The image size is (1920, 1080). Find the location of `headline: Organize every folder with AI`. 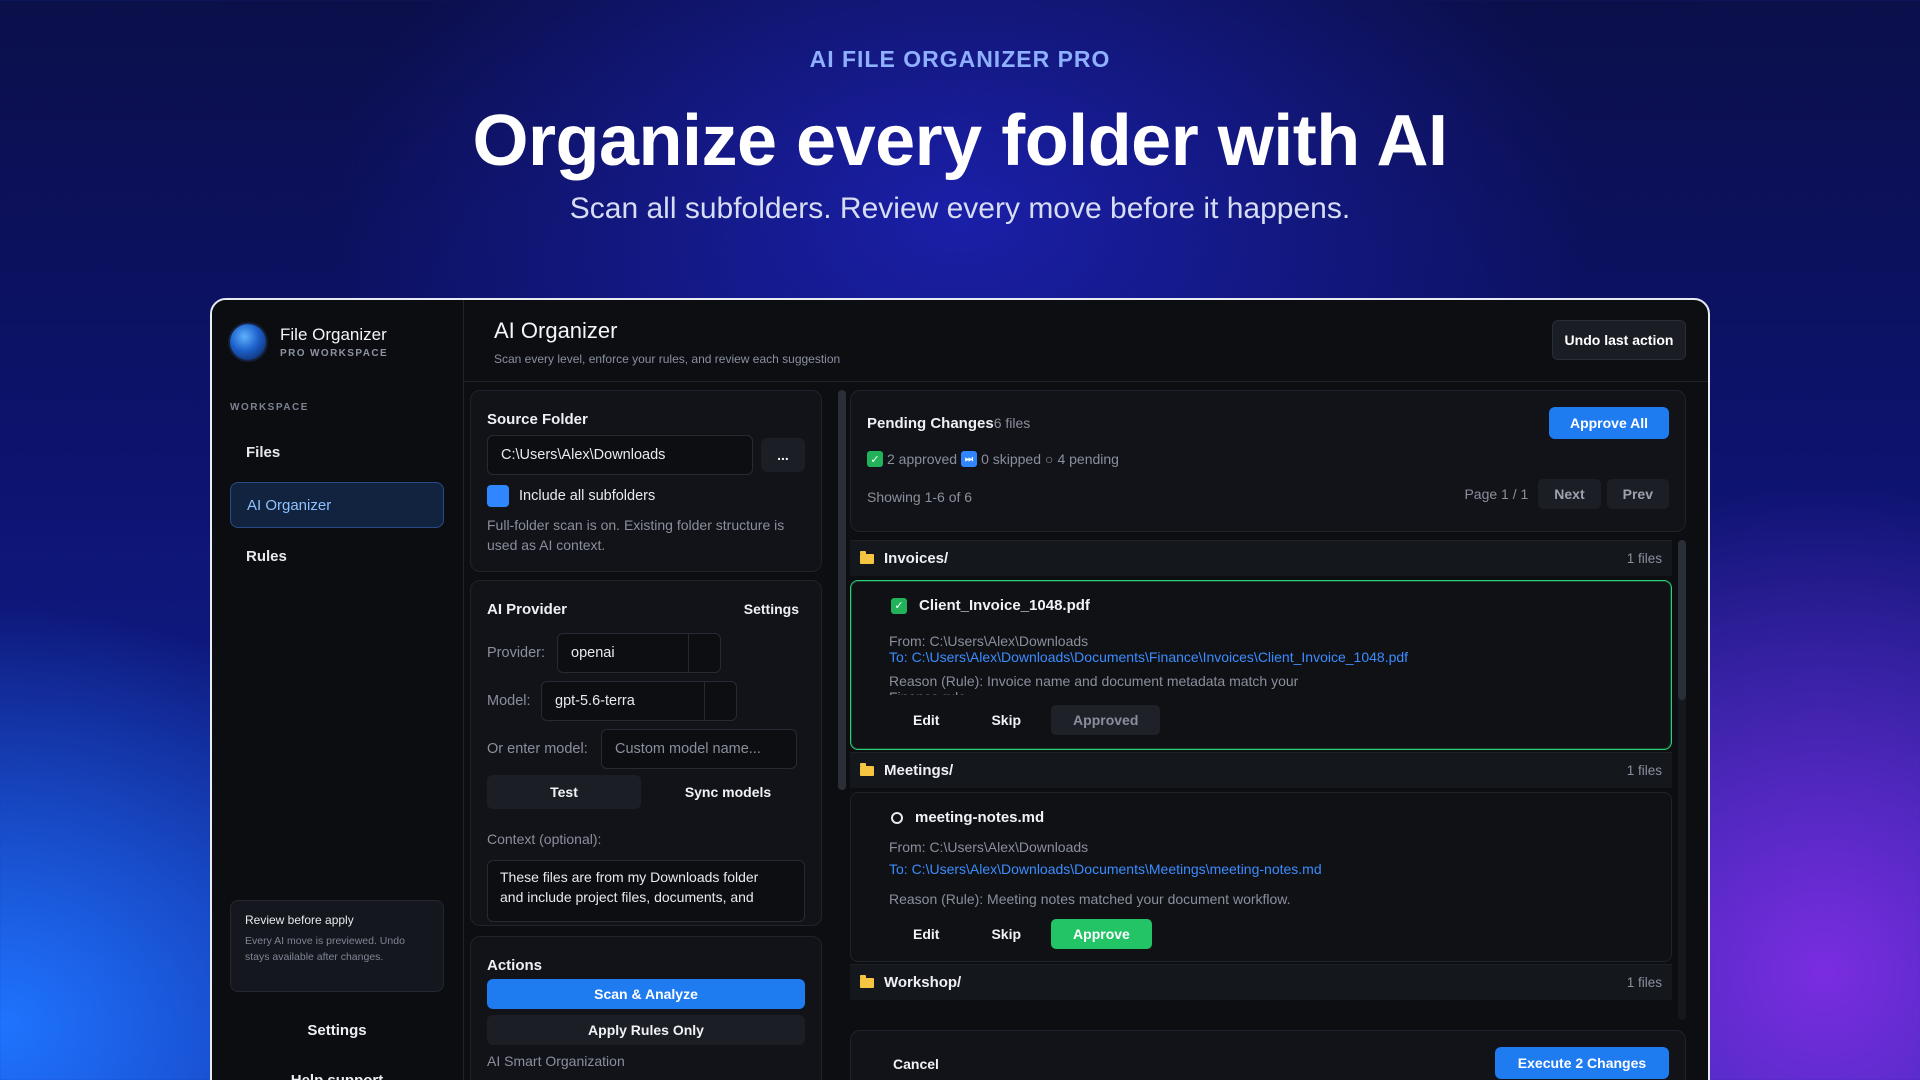

headline: Organize every folder with AI is located at coordinates (960, 141).